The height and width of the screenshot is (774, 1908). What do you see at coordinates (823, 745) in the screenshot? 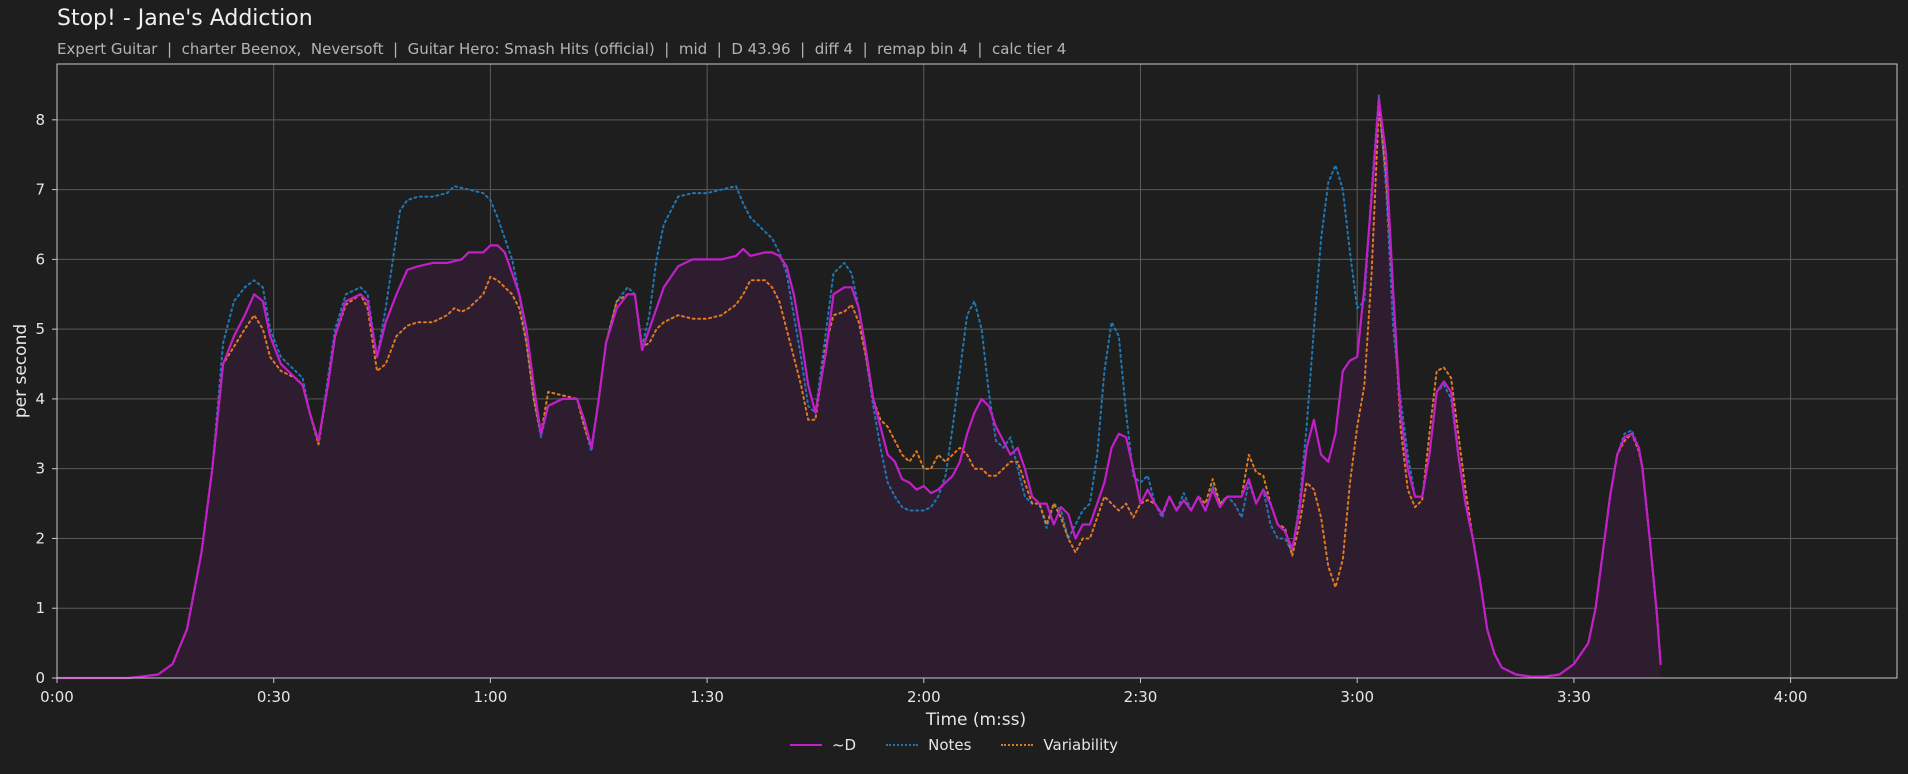
I see `legend-item: ~D` at bounding box center [823, 745].